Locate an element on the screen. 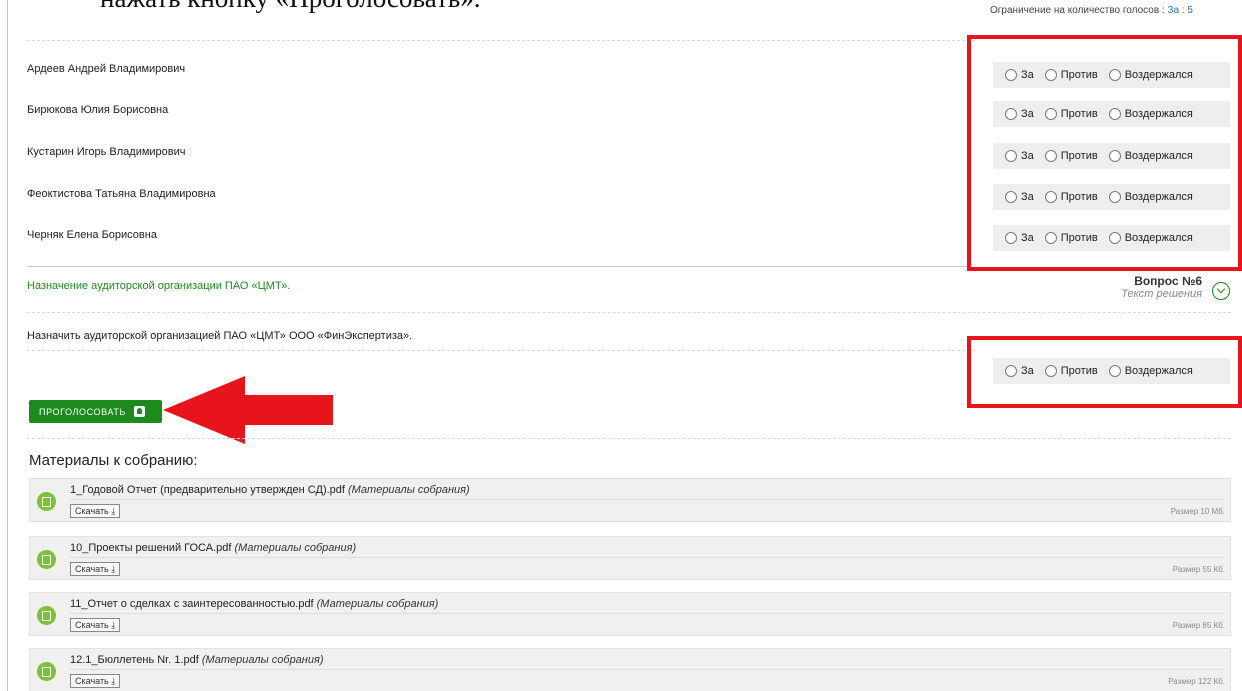  vote-limit-value: За : 5 is located at coordinates (1180, 10).